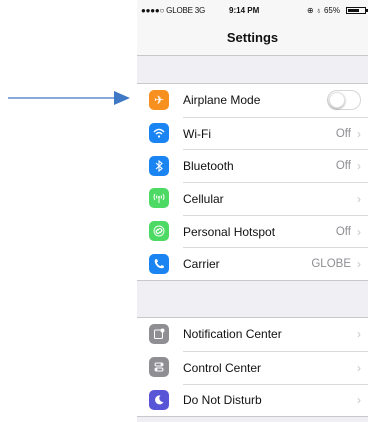 This screenshot has width=368, height=422. I want to click on row-cellular: Cellular ›, so click(252, 198).